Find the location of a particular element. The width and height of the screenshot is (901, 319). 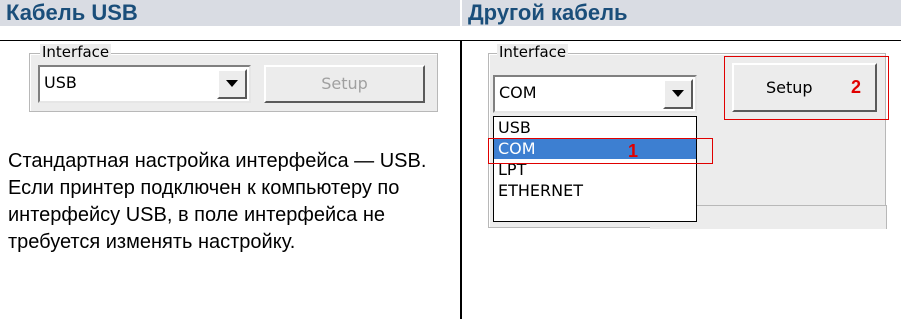

right-dropdown-button is located at coordinates (678, 94).